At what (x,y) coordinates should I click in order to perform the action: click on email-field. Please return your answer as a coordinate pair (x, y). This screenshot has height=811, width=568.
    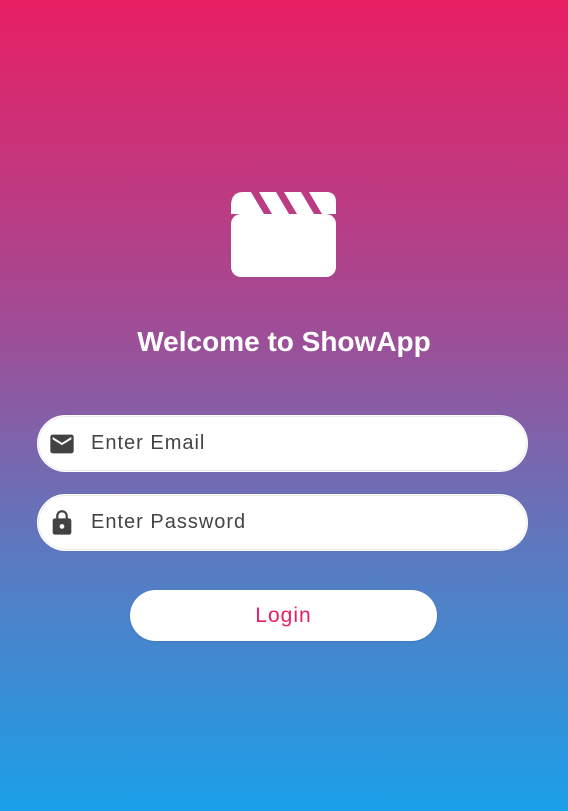
    Looking at the image, I should click on (282, 443).